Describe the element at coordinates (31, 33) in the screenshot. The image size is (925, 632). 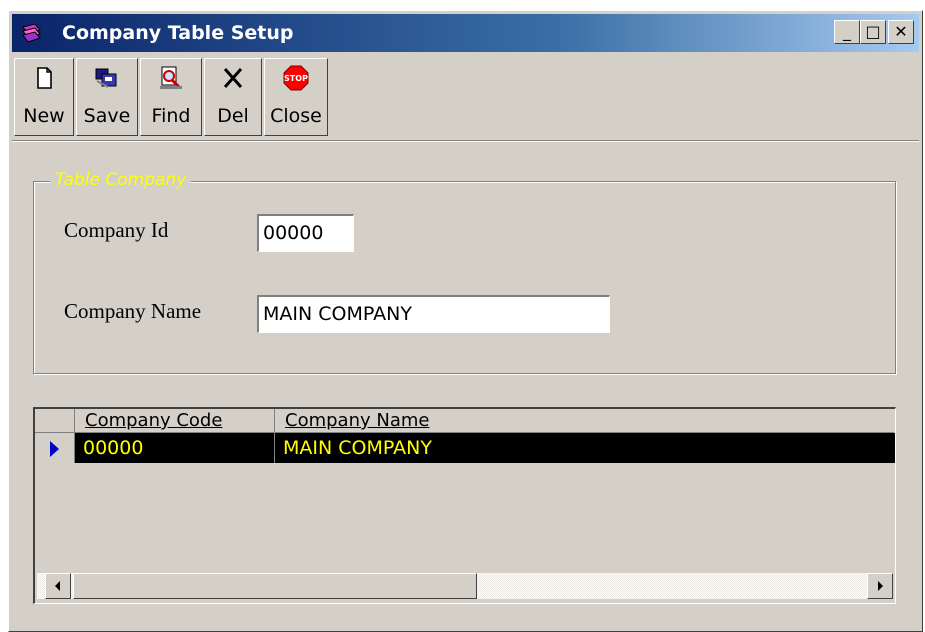
I see `books-app-icon` at that location.